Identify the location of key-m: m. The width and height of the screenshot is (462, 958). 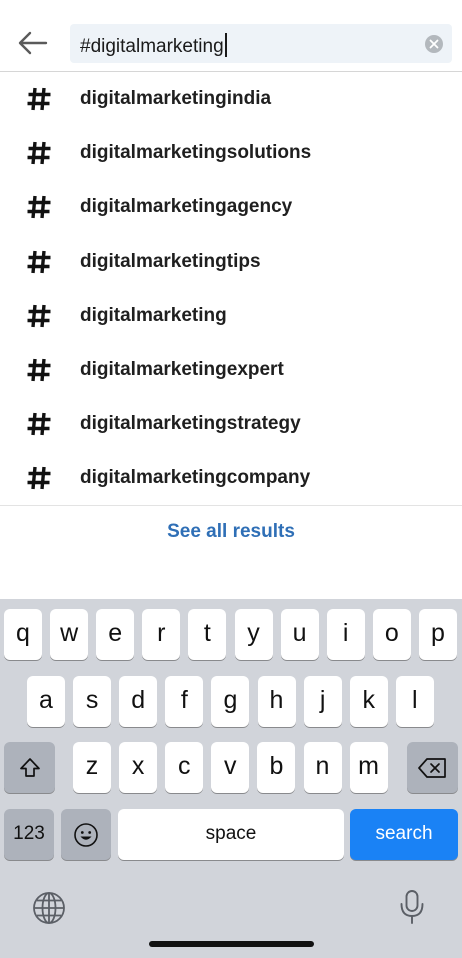
(368, 767).